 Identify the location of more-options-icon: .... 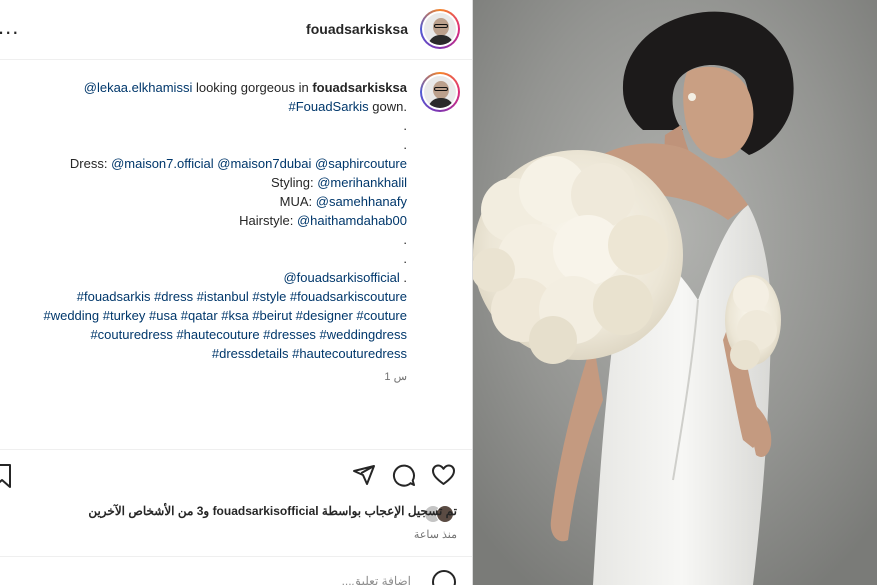
(9, 27).